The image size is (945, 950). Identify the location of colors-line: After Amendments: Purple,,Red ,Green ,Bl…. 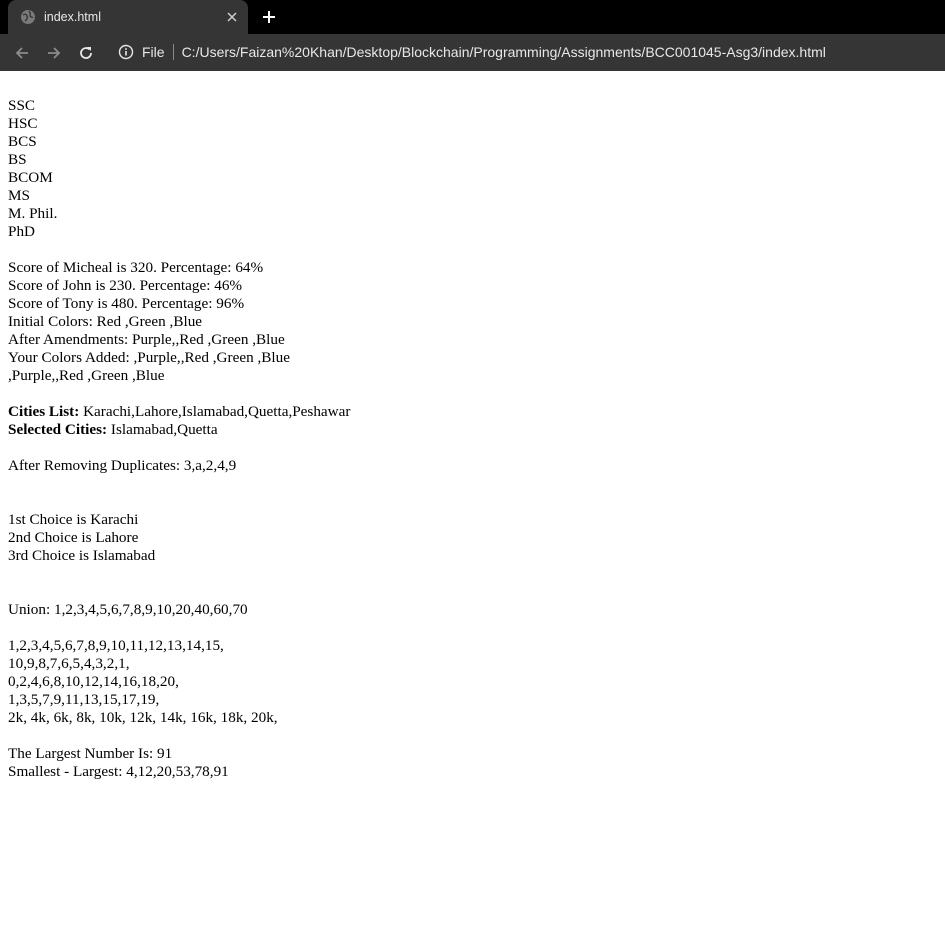
(146, 339).